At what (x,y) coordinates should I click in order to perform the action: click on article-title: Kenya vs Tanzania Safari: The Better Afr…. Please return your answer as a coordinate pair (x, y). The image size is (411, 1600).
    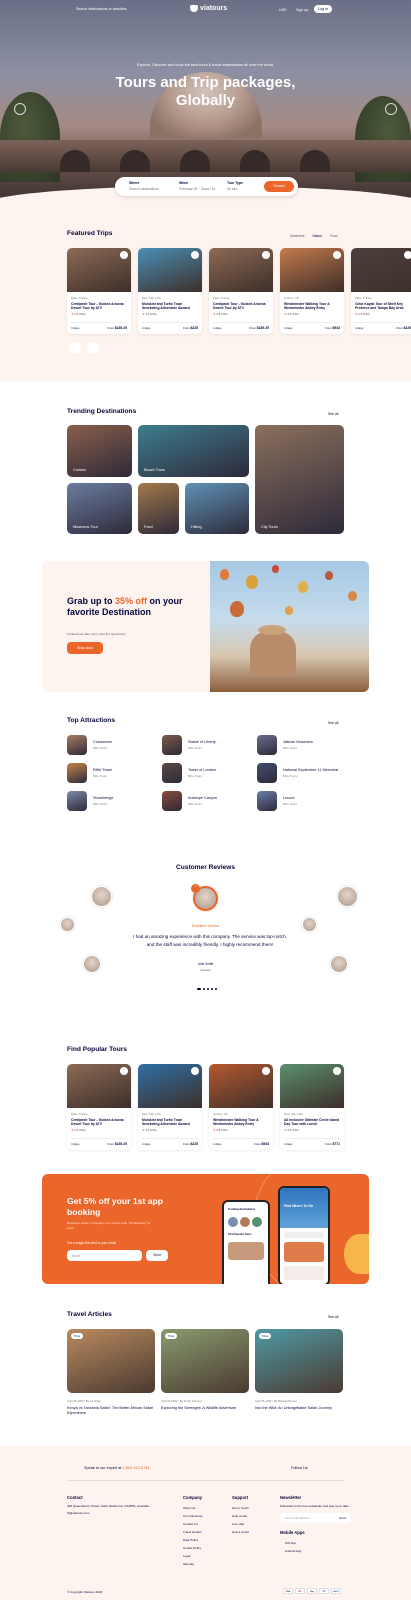
    Looking at the image, I should click on (111, 1411).